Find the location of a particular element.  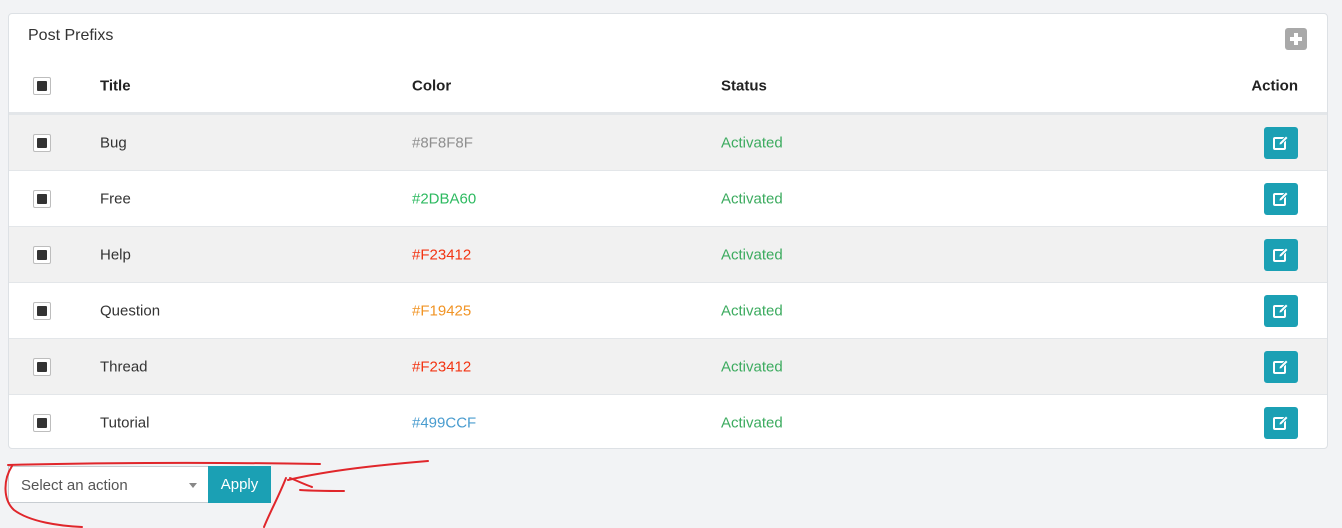

table-row: Bug #8F8F8F Activated is located at coordinates (668, 142).